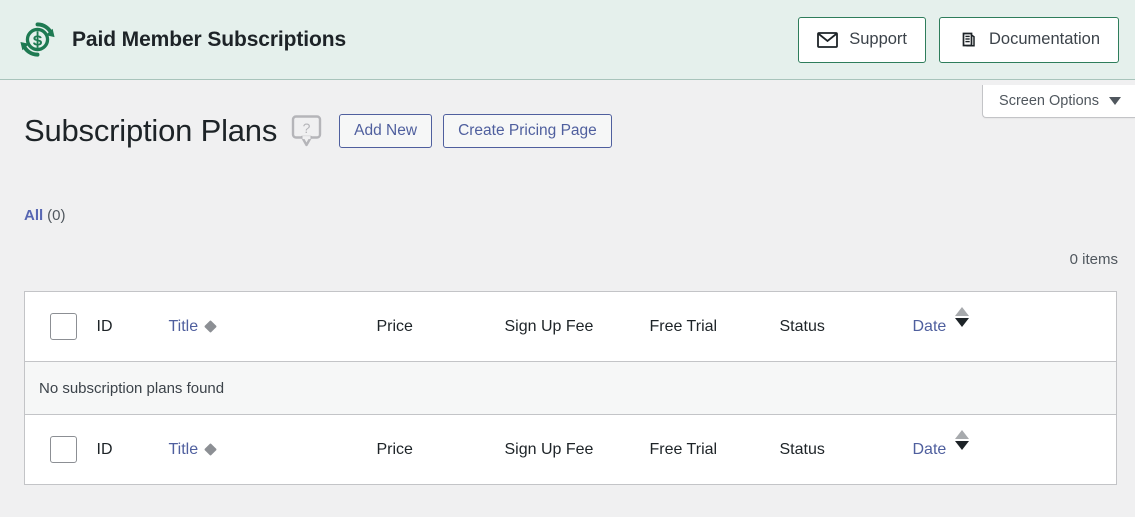 The height and width of the screenshot is (517, 1135). Describe the element at coordinates (1014, 327) in the screenshot. I see `column-header-date: Date` at that location.